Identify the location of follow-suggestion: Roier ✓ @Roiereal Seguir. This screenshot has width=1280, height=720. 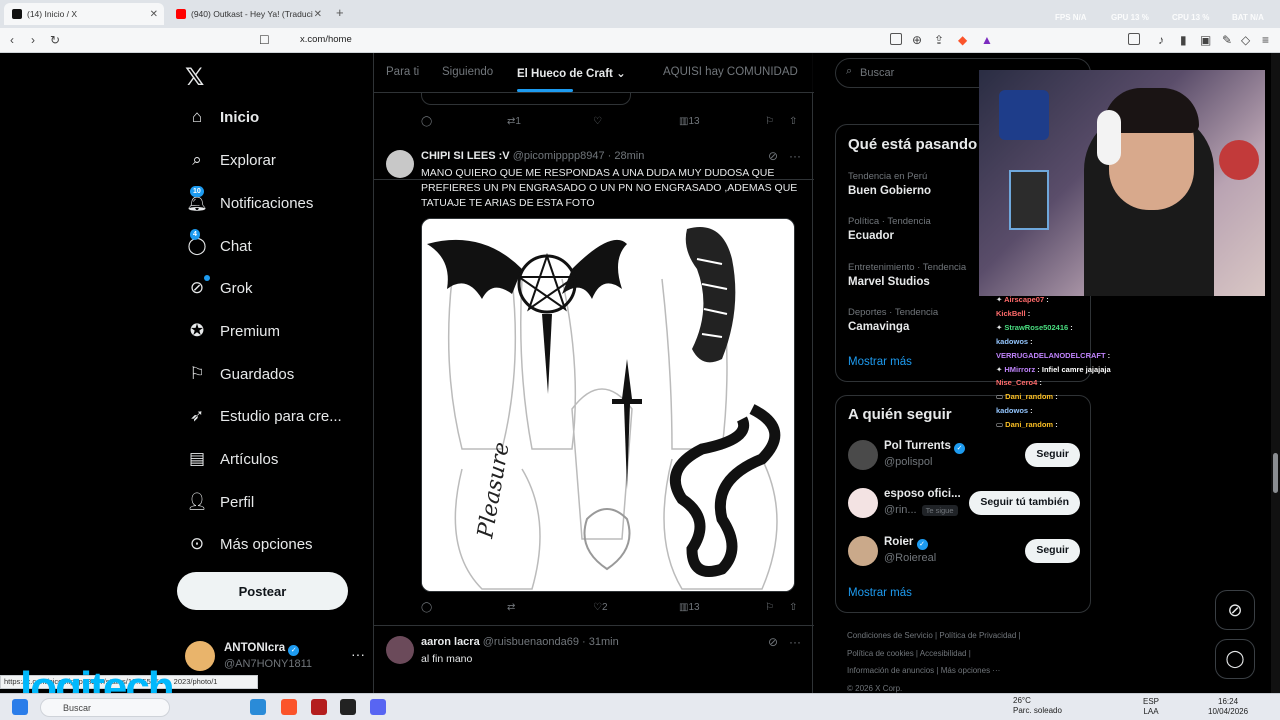
(964, 552).